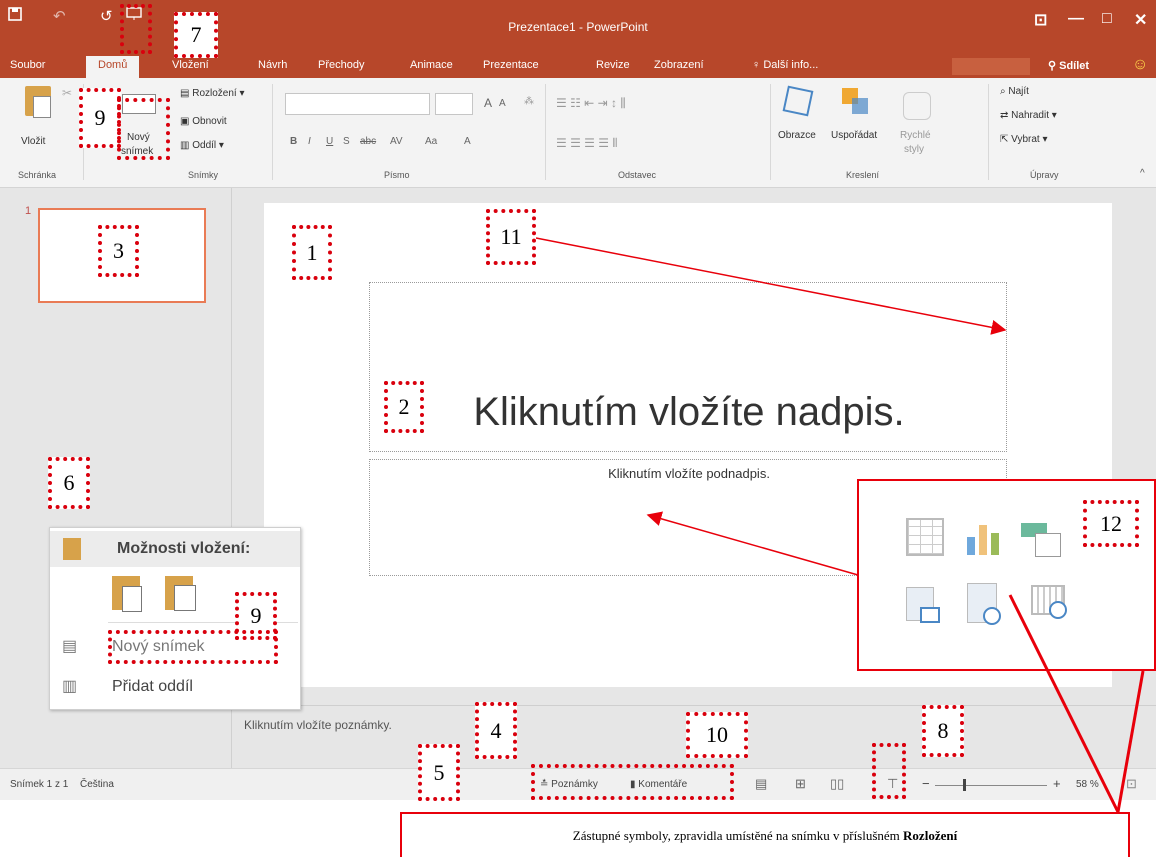 This screenshot has height=857, width=1156. What do you see at coordinates (404, 407) in the screenshot?
I see `marker-2: 2` at bounding box center [404, 407].